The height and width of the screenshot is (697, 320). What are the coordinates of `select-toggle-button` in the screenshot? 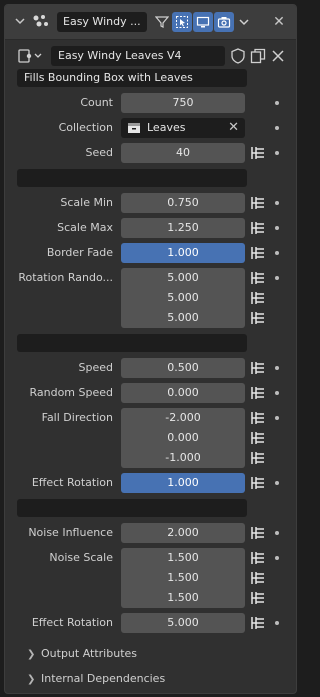 It's located at (182, 22).